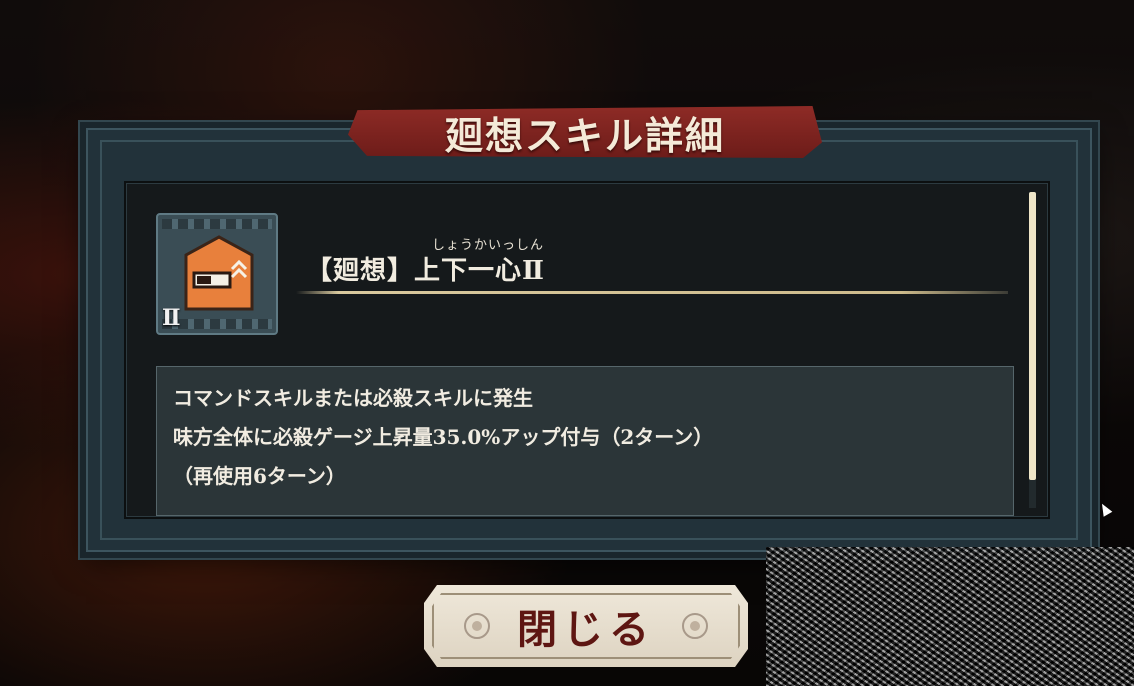 This screenshot has width=1134, height=686. I want to click on description-line: （再使用6ターン）, so click(259, 476).